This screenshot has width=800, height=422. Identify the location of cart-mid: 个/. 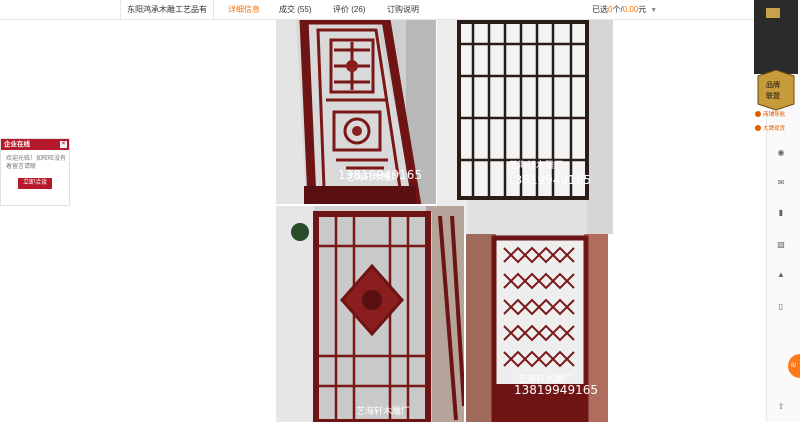
(617, 9).